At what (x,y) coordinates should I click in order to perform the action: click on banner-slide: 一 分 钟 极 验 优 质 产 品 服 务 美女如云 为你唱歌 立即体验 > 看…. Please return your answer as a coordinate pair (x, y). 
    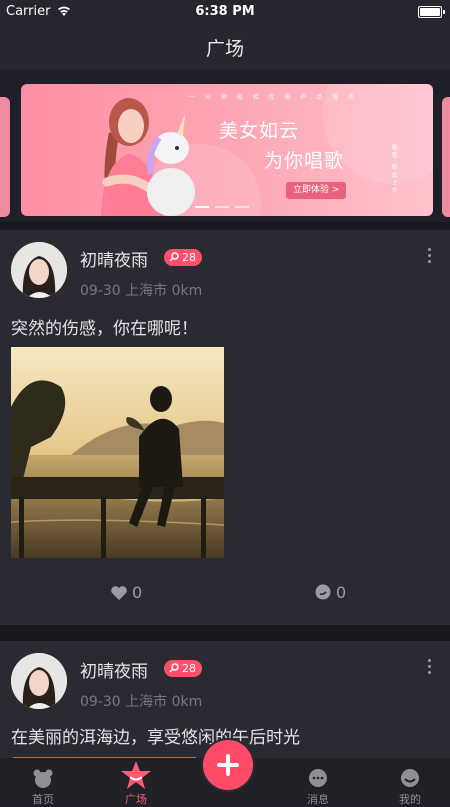
    Looking at the image, I should click on (227, 150).